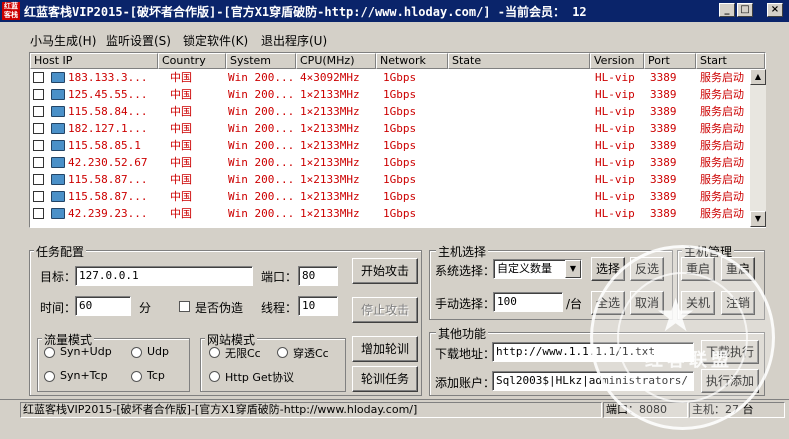 Image resolution: width=789 pixels, height=439 pixels. I want to click on radio-tcp, so click(136, 376).